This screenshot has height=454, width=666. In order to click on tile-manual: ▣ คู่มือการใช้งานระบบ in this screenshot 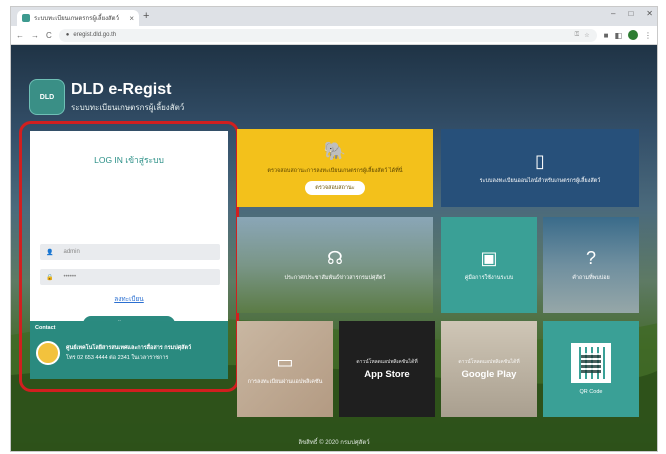, I will do `click(489, 265)`.